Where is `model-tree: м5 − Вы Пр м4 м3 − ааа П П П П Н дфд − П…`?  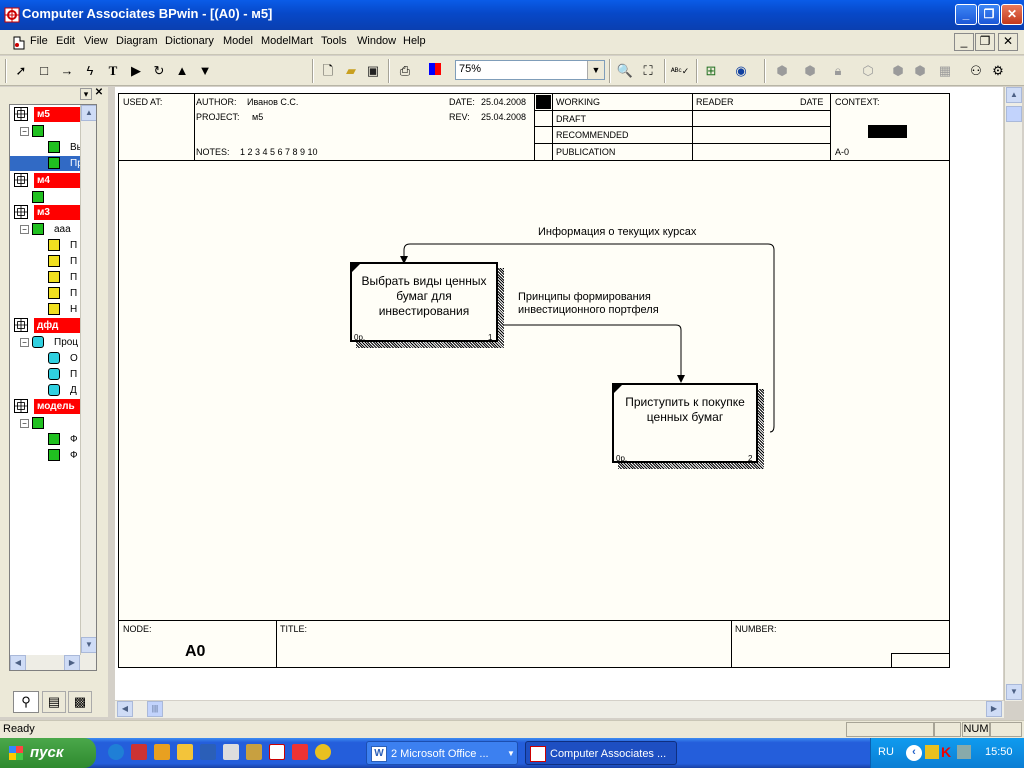
model-tree: м5 − Вы Пр м4 м3 − ааа П П П П Н дфд − П… is located at coordinates (53, 387).